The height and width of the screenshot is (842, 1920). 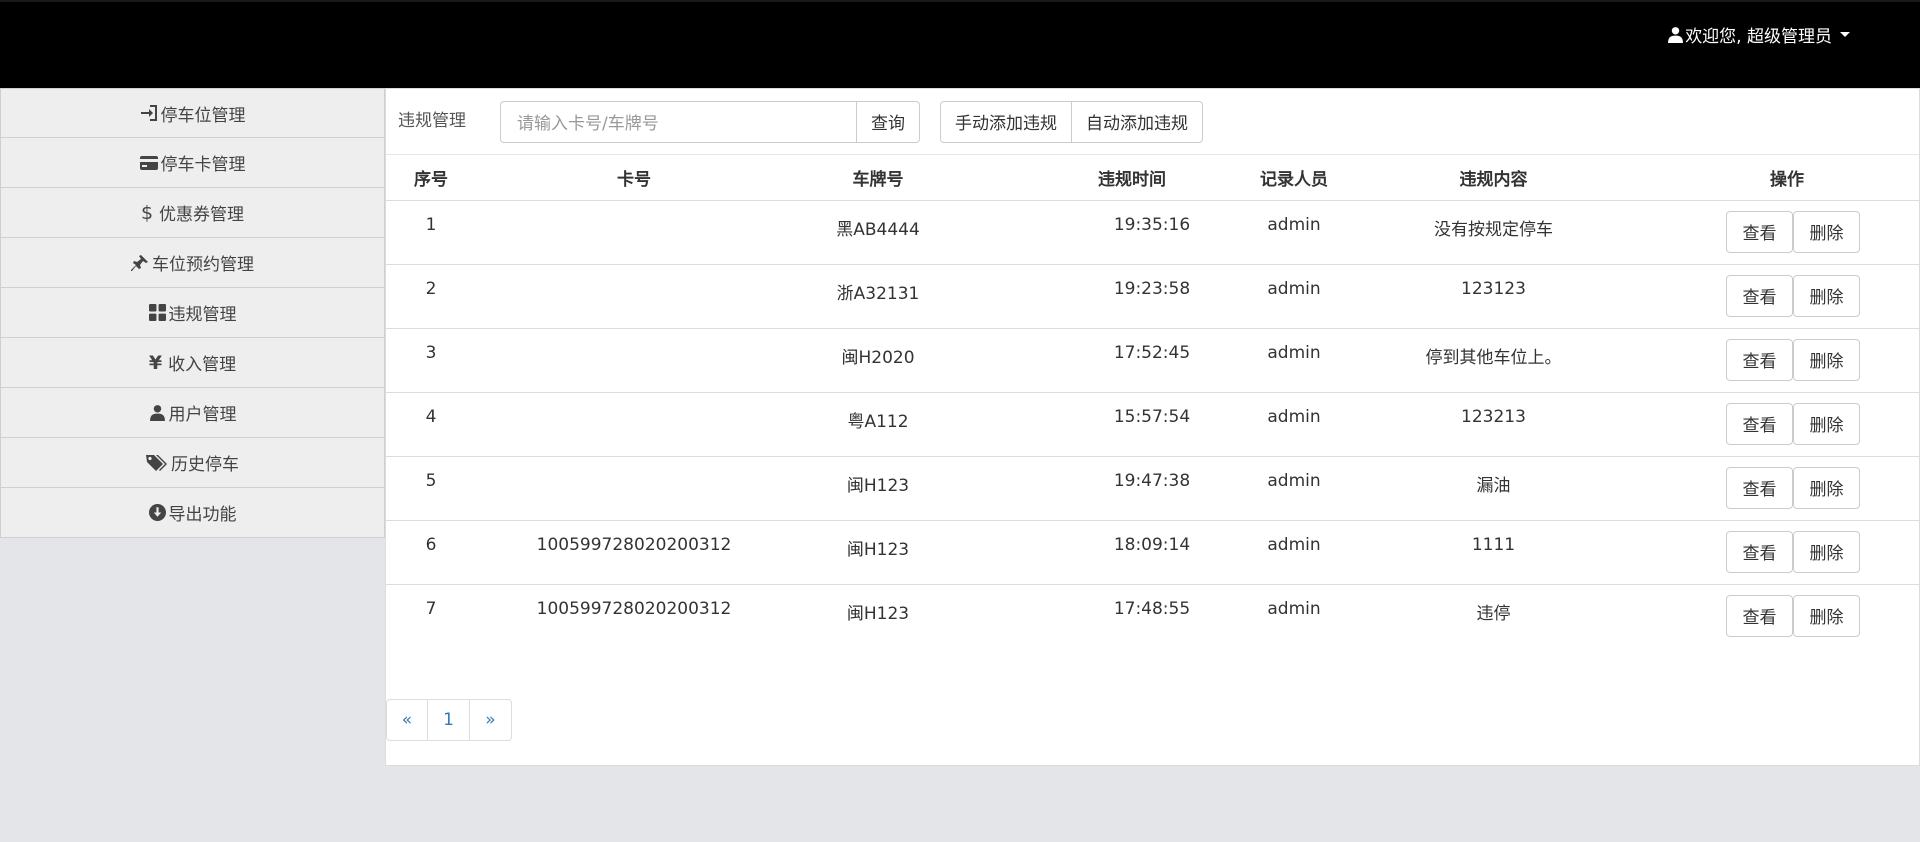 I want to click on download-circle-icon, so click(x=157, y=512).